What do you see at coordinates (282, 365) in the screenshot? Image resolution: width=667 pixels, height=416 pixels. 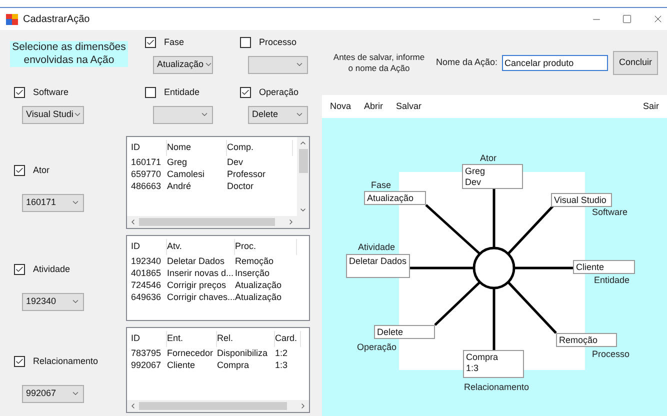 I see `table-cell-text: 1:3` at bounding box center [282, 365].